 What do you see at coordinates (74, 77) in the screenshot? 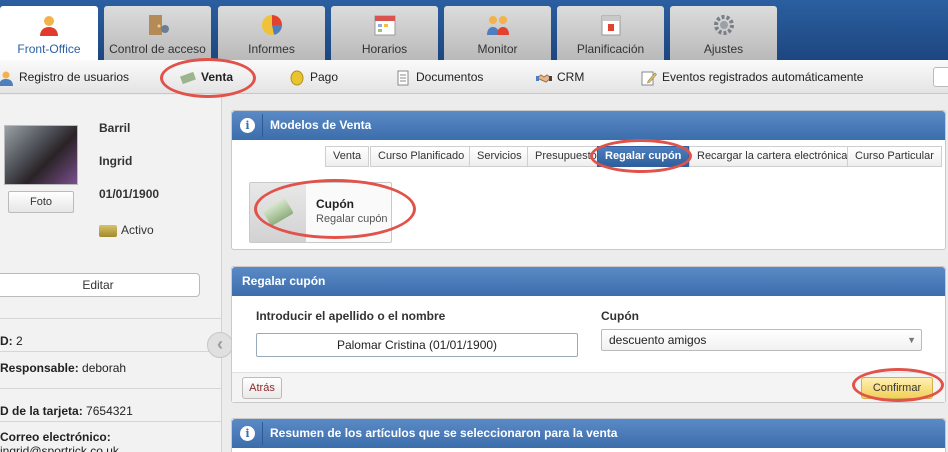
I see `subnav-label: Registro de usuarios` at bounding box center [74, 77].